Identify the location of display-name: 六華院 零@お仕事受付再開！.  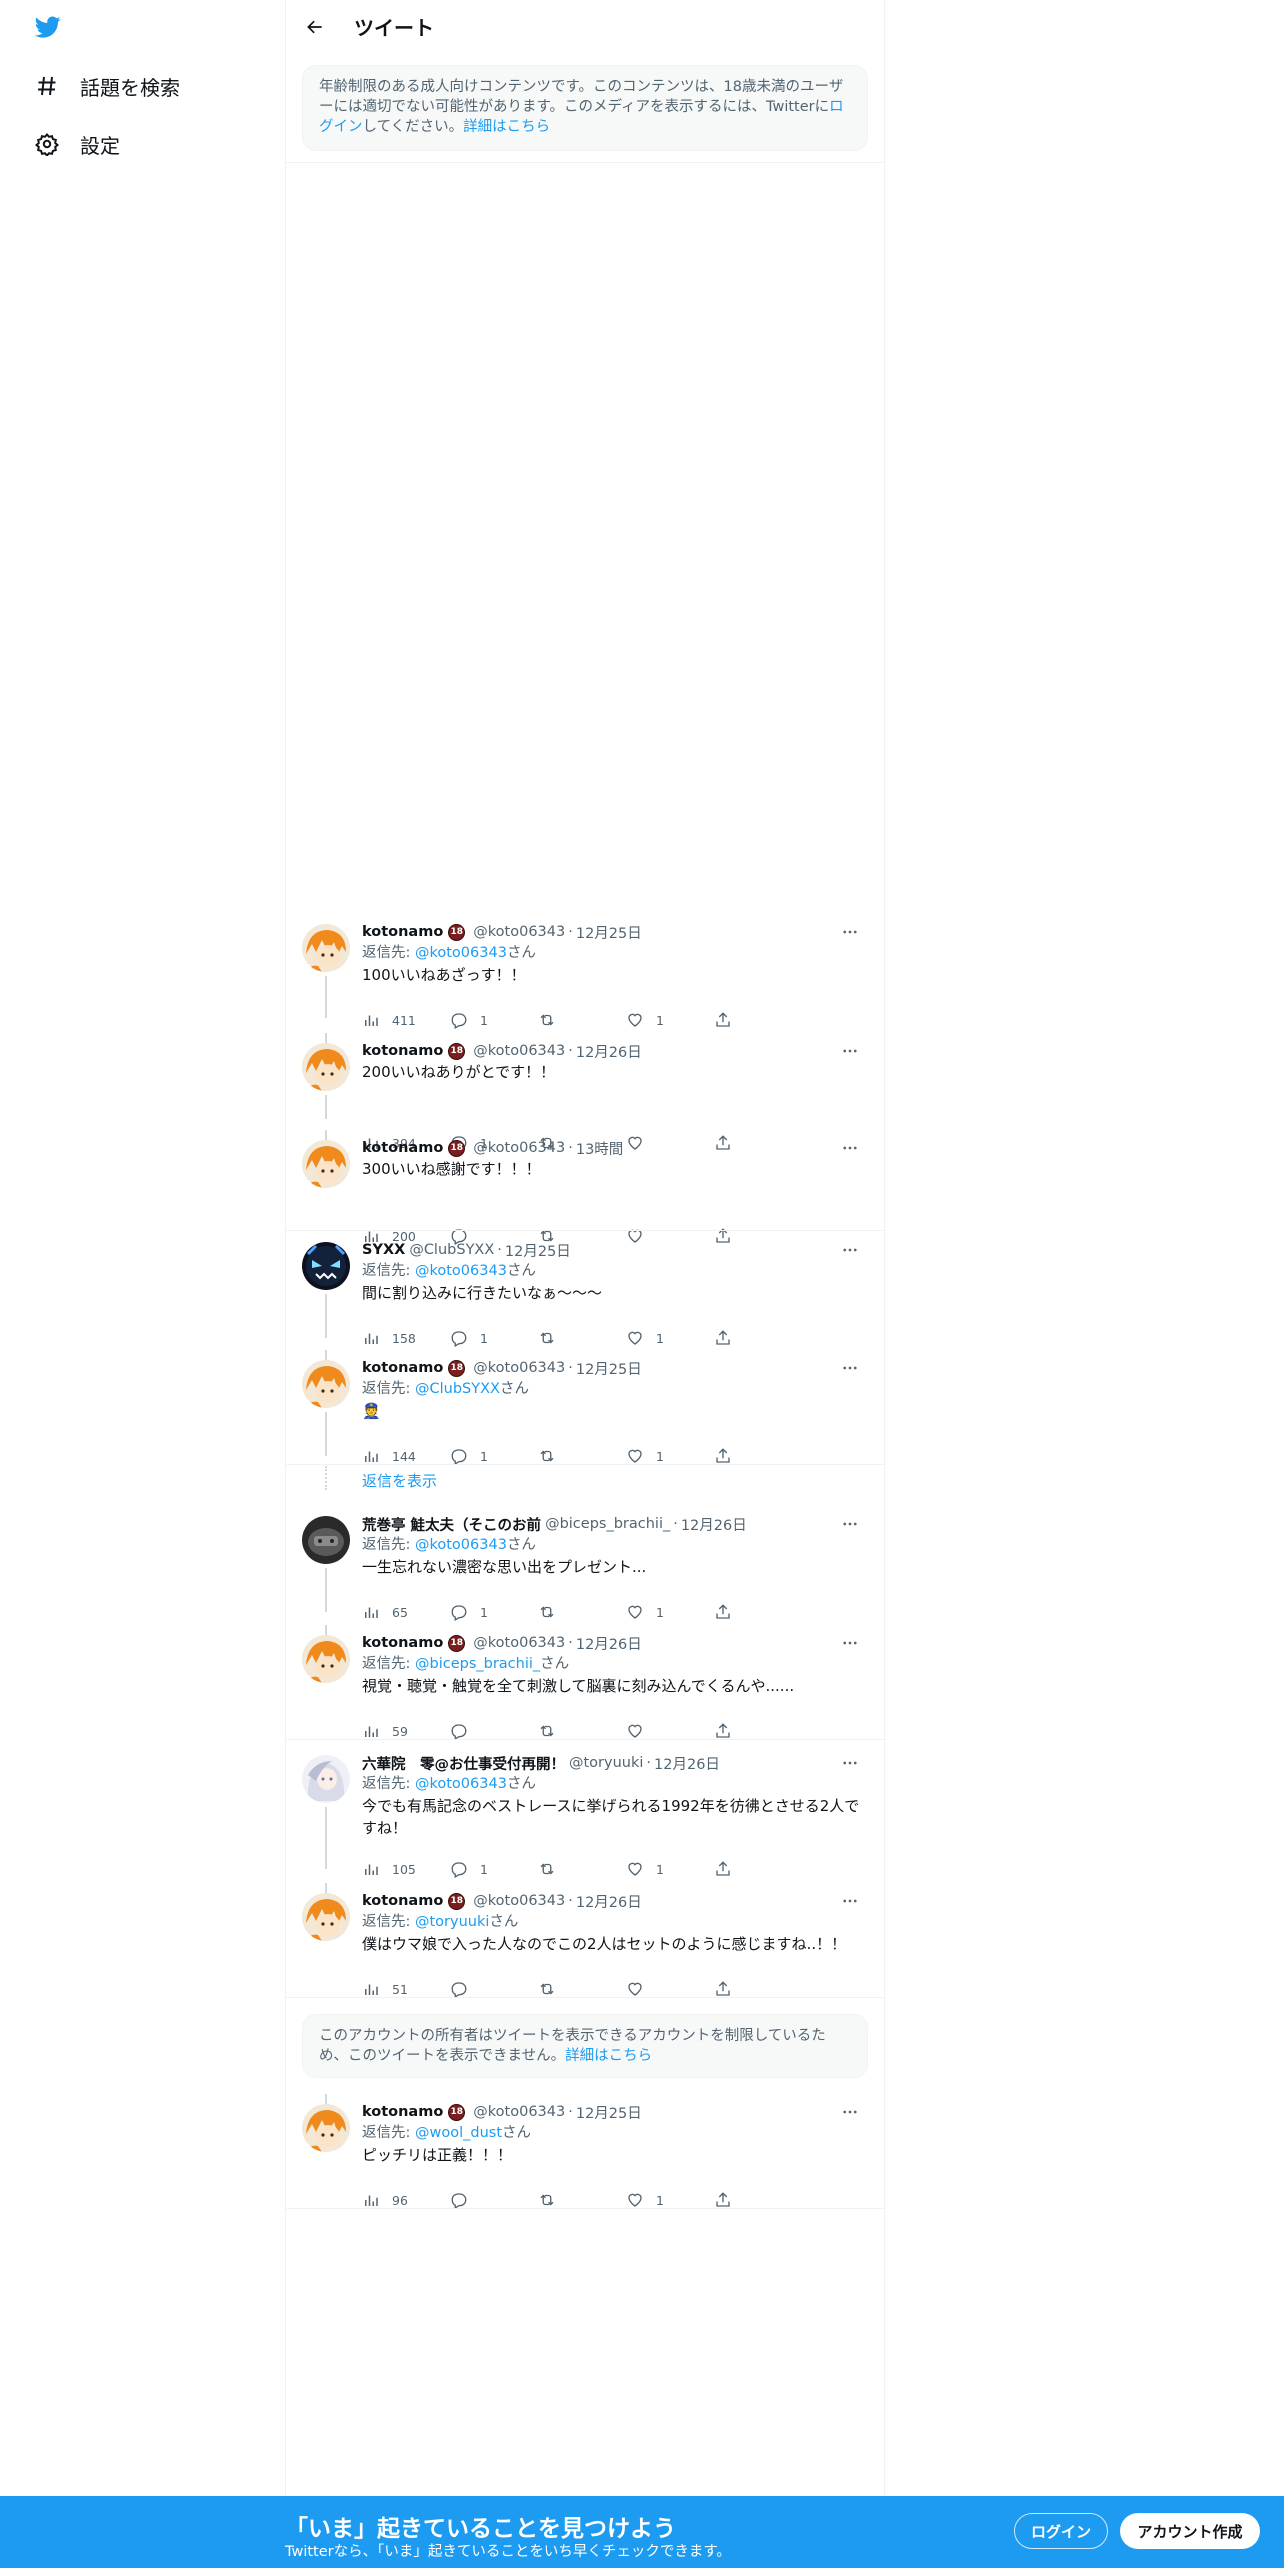
(463, 1763).